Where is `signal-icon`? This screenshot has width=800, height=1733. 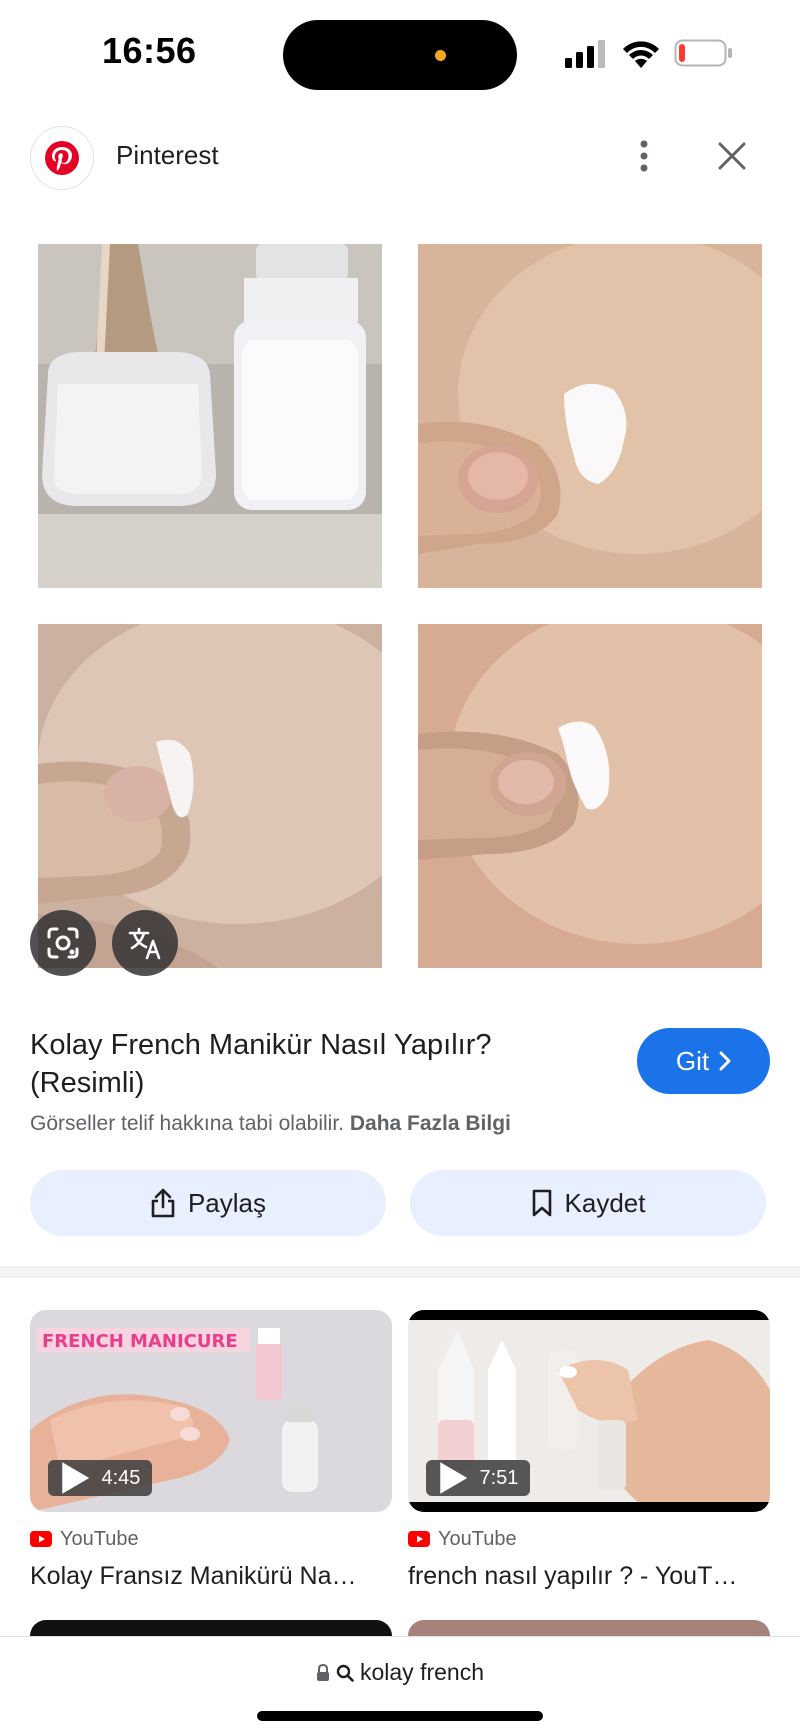
signal-icon is located at coordinates (585, 54).